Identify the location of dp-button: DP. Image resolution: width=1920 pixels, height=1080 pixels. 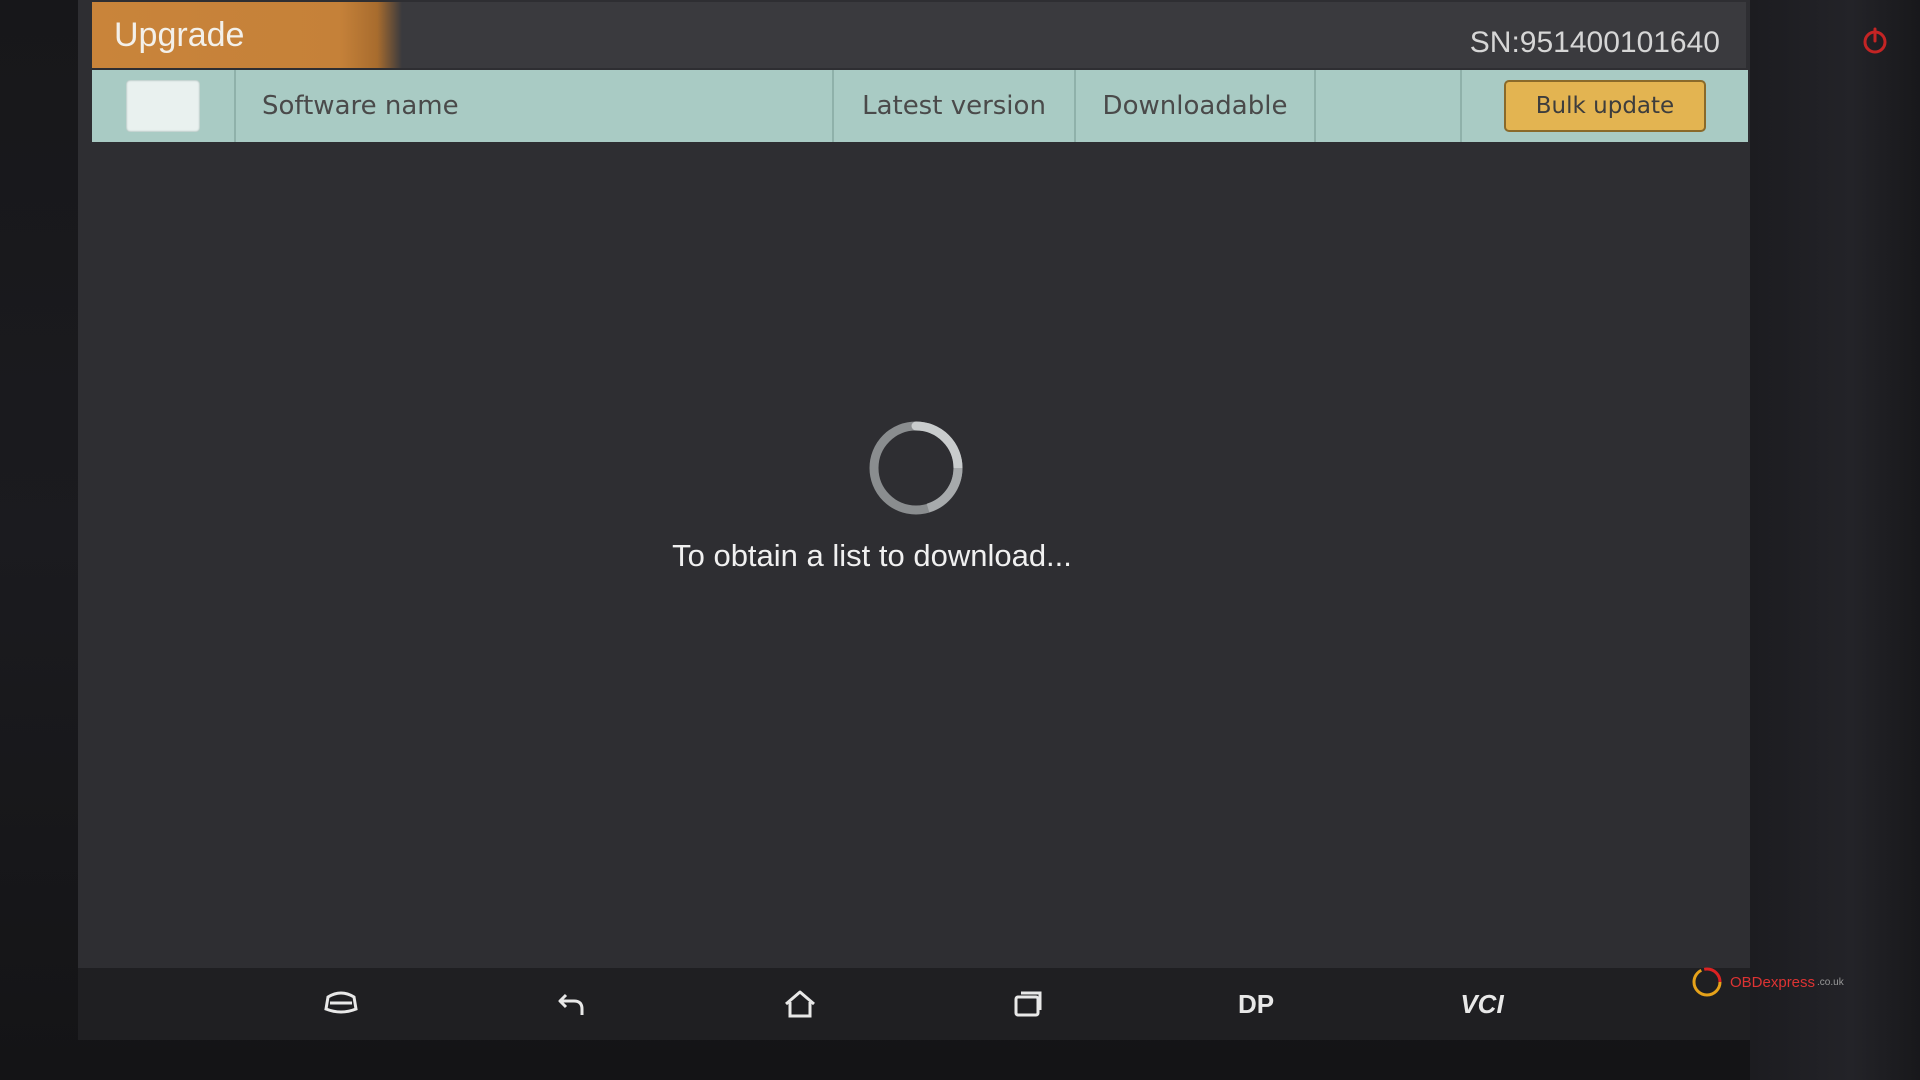
(1256, 1004).